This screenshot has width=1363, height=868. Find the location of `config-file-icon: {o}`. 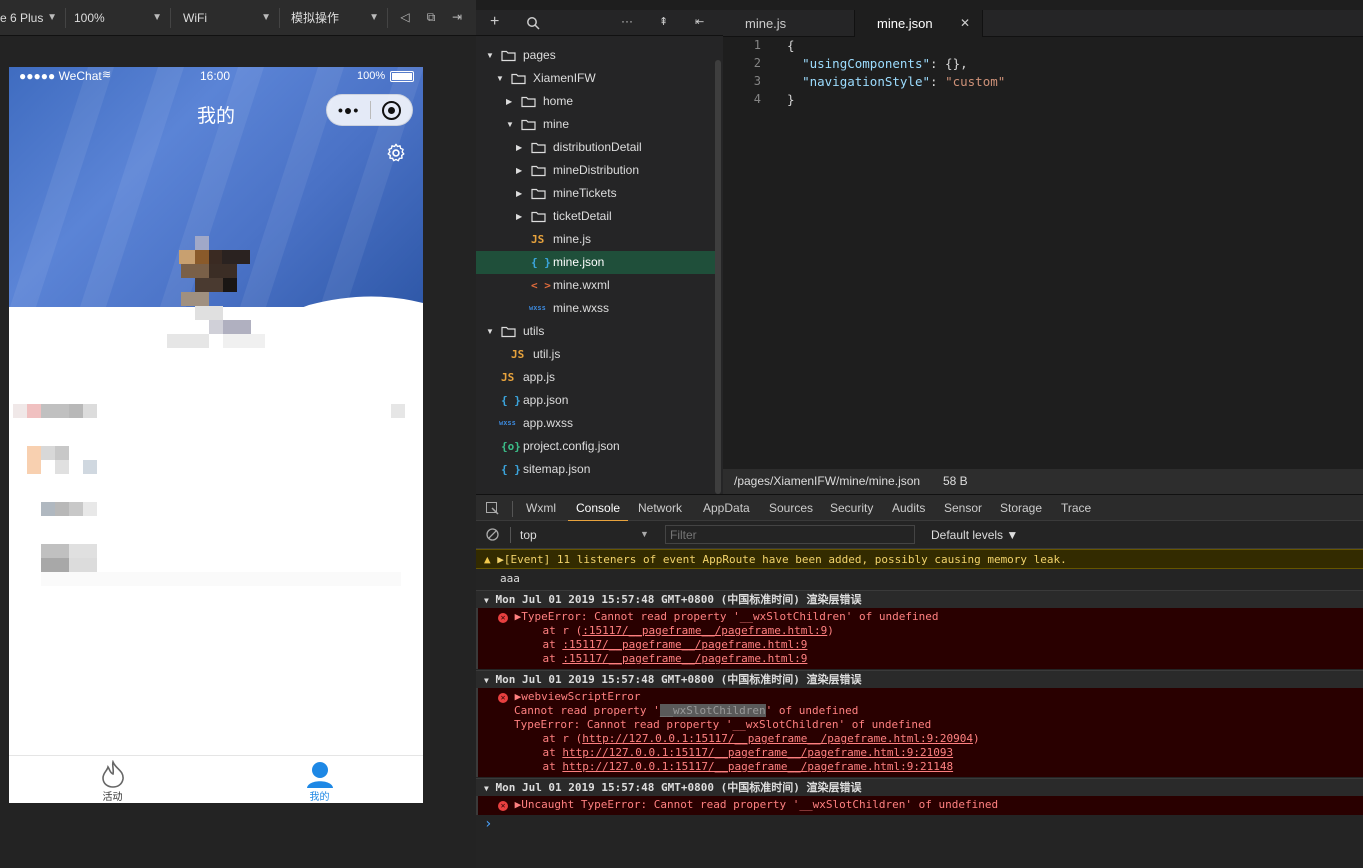

config-file-icon: {o} is located at coordinates (511, 446).